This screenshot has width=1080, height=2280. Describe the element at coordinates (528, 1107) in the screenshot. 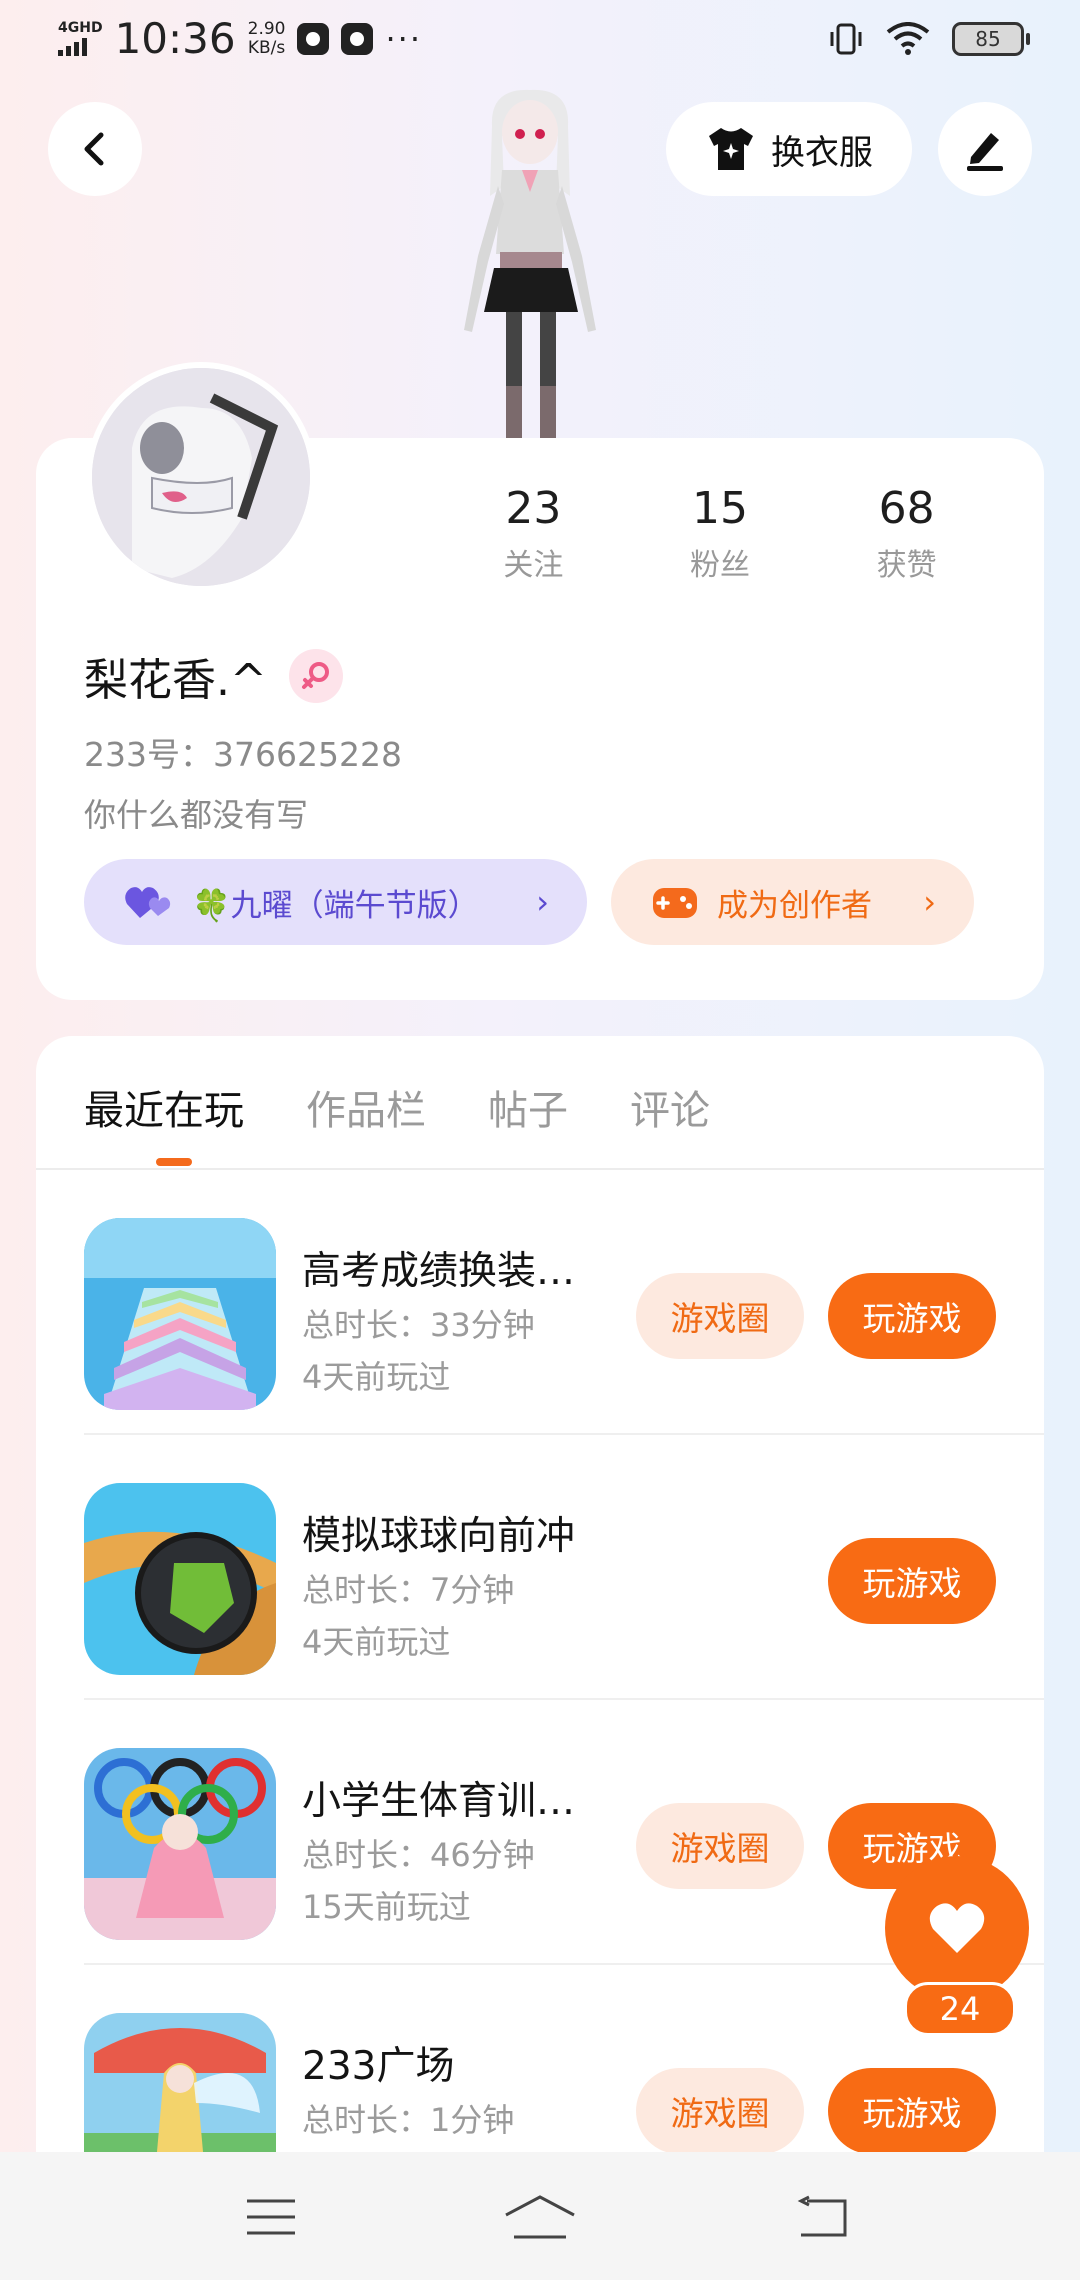

I see `tab-posts: 帖子` at that location.